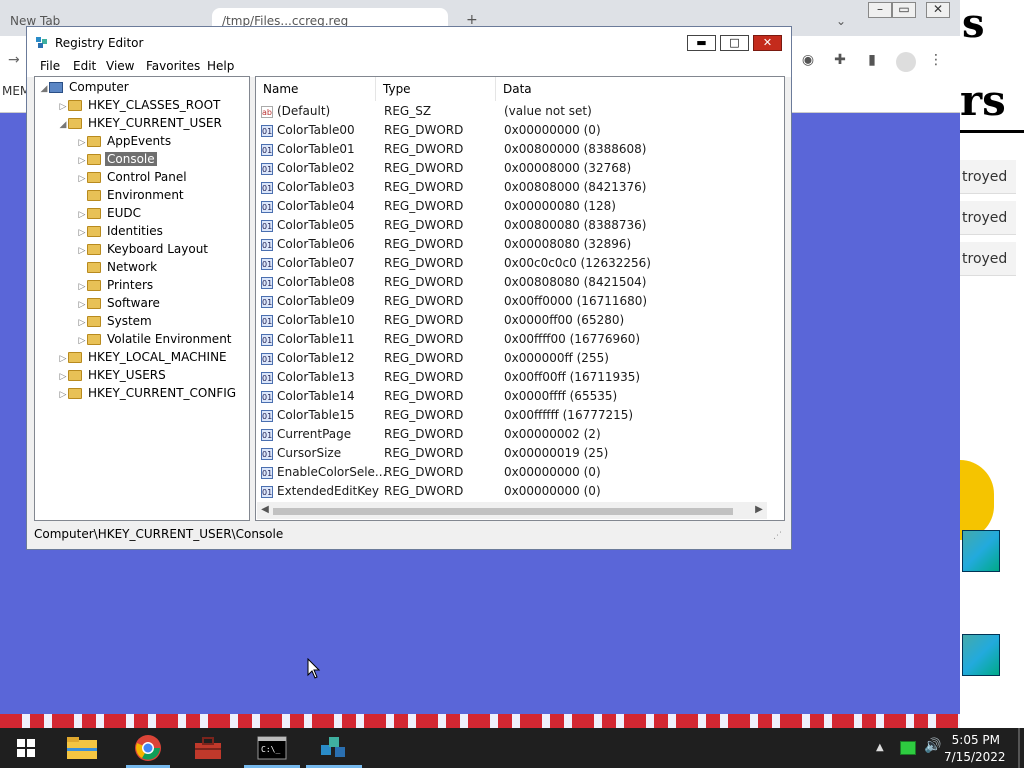 The width and height of the screenshot is (1024, 768). Describe the element at coordinates (148, 748) in the screenshot. I see `chrome-icon` at that location.